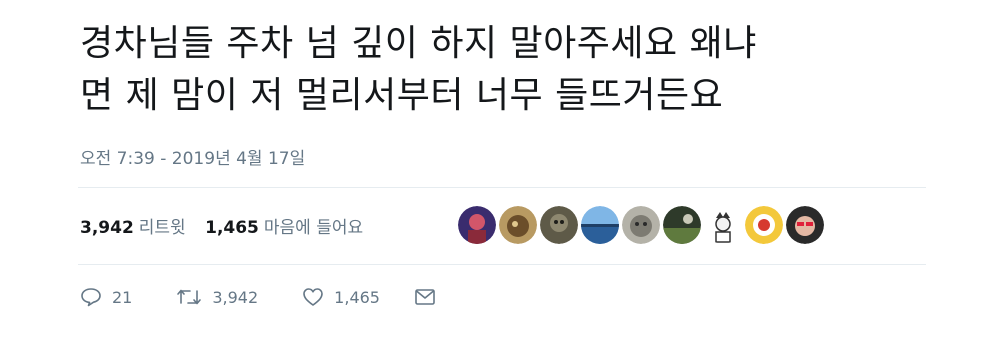 The image size is (1000, 350). Describe the element at coordinates (162, 228) in the screenshot. I see `retweets-label: 리트윗` at that location.